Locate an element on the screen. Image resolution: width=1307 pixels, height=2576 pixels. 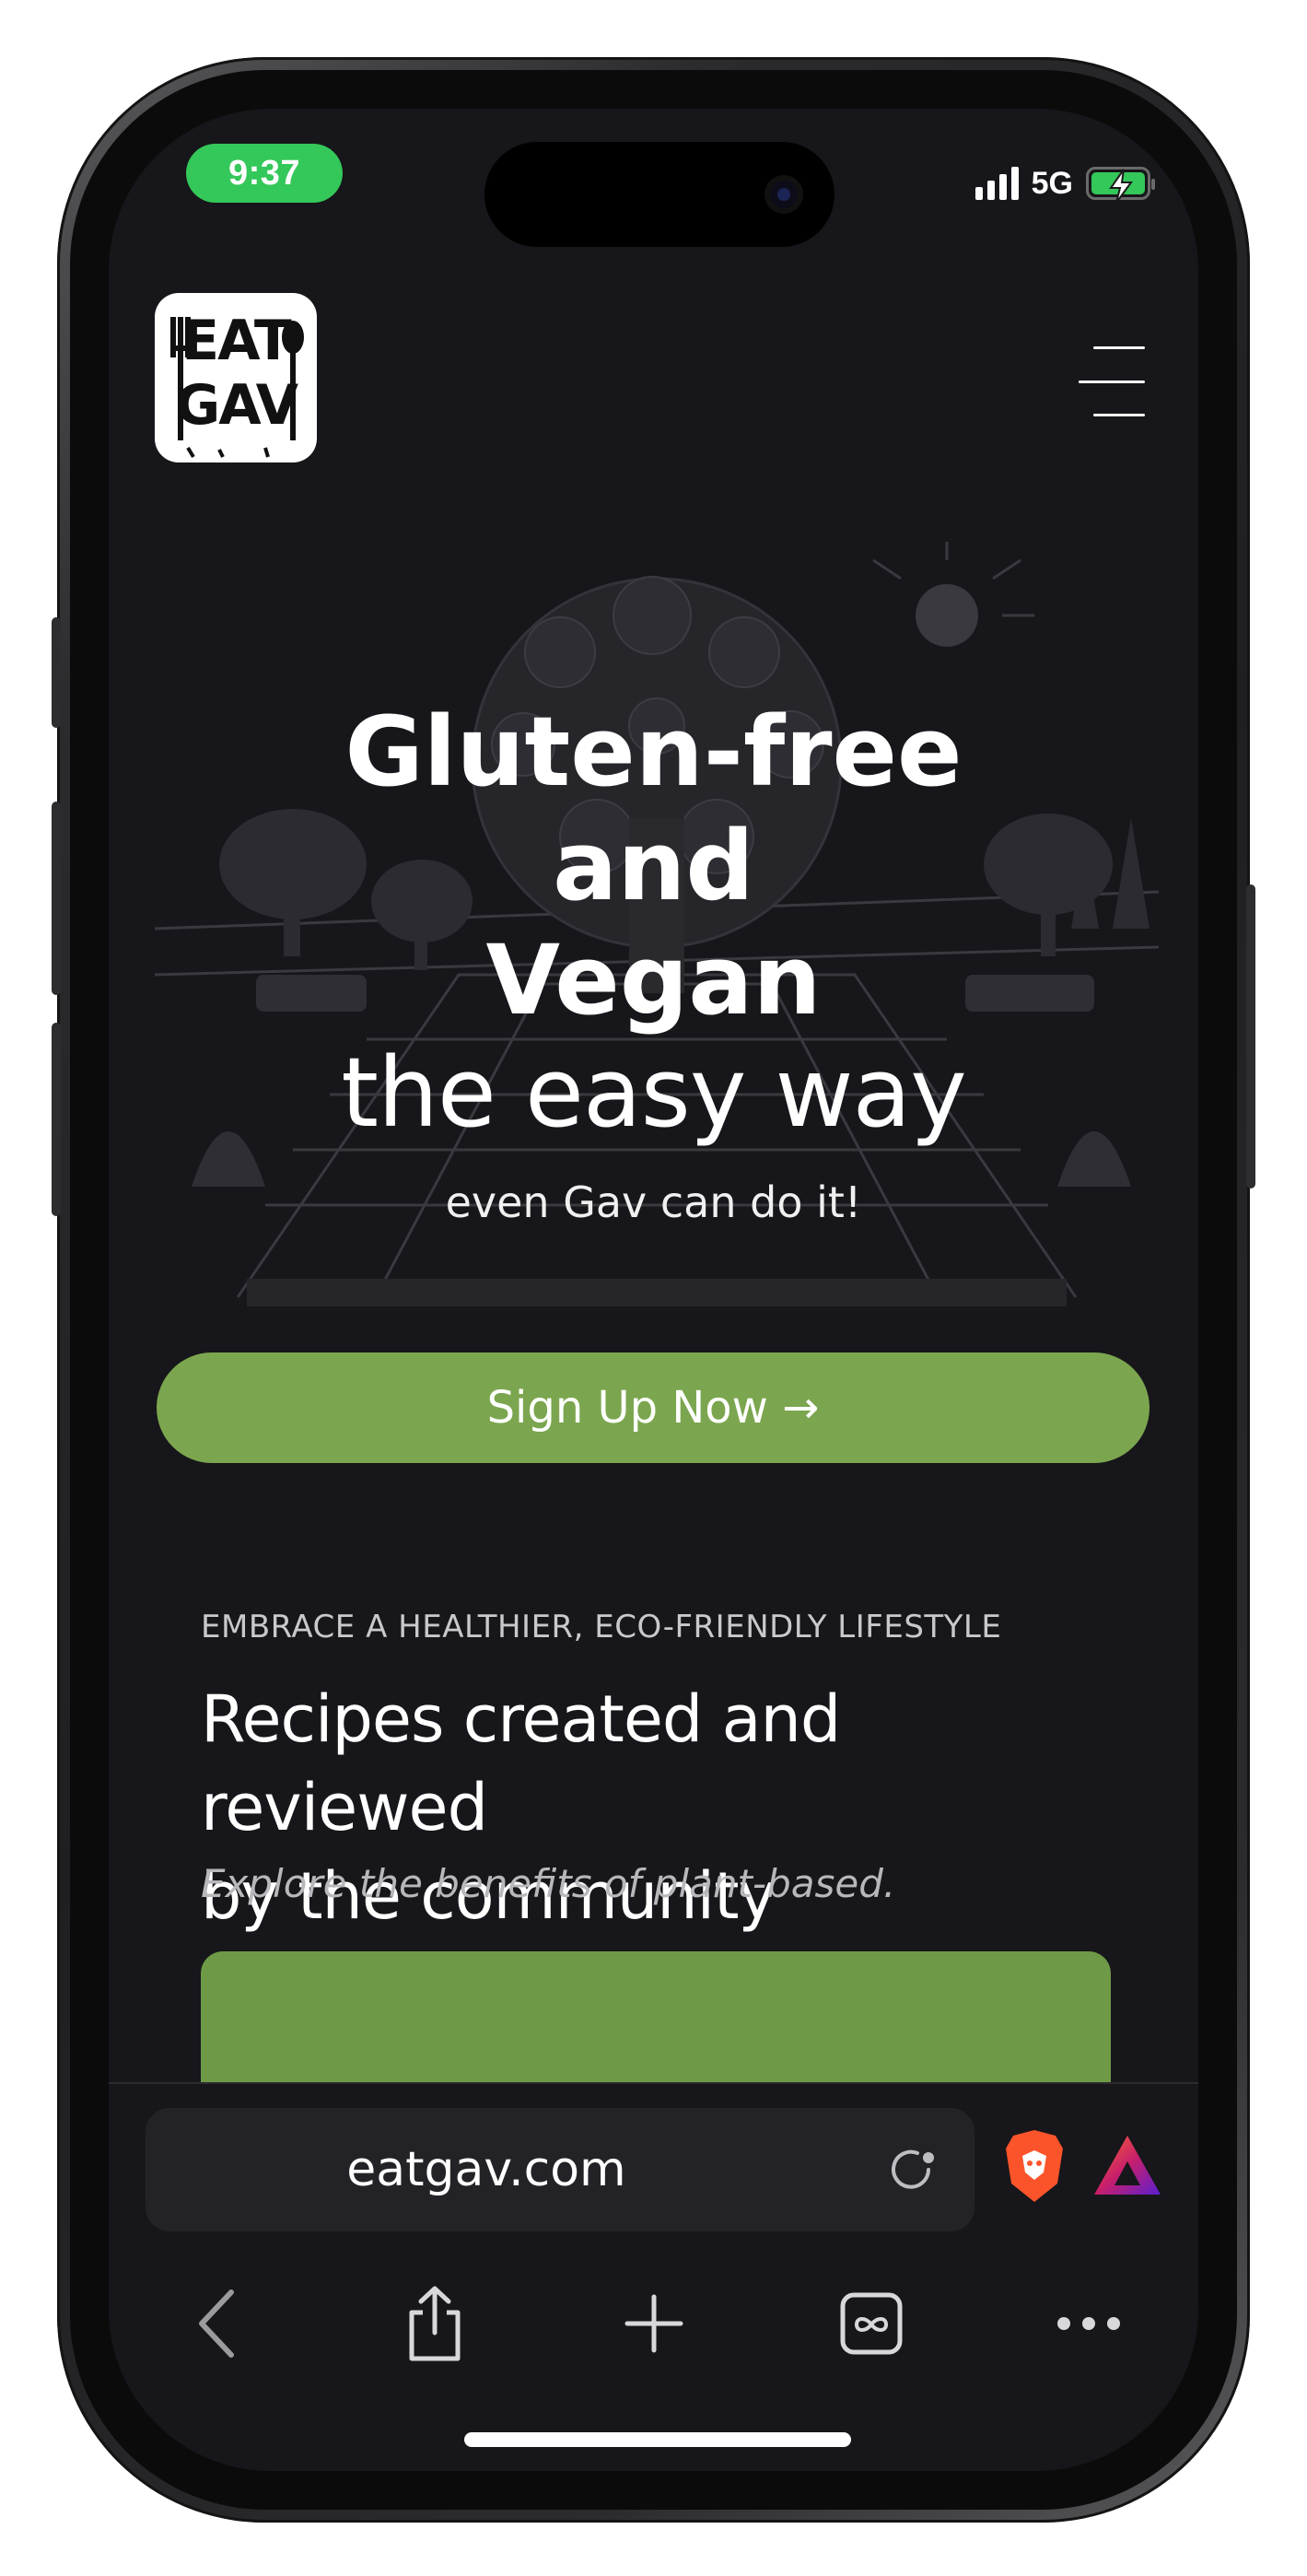
more-button is located at coordinates (1088, 2323).